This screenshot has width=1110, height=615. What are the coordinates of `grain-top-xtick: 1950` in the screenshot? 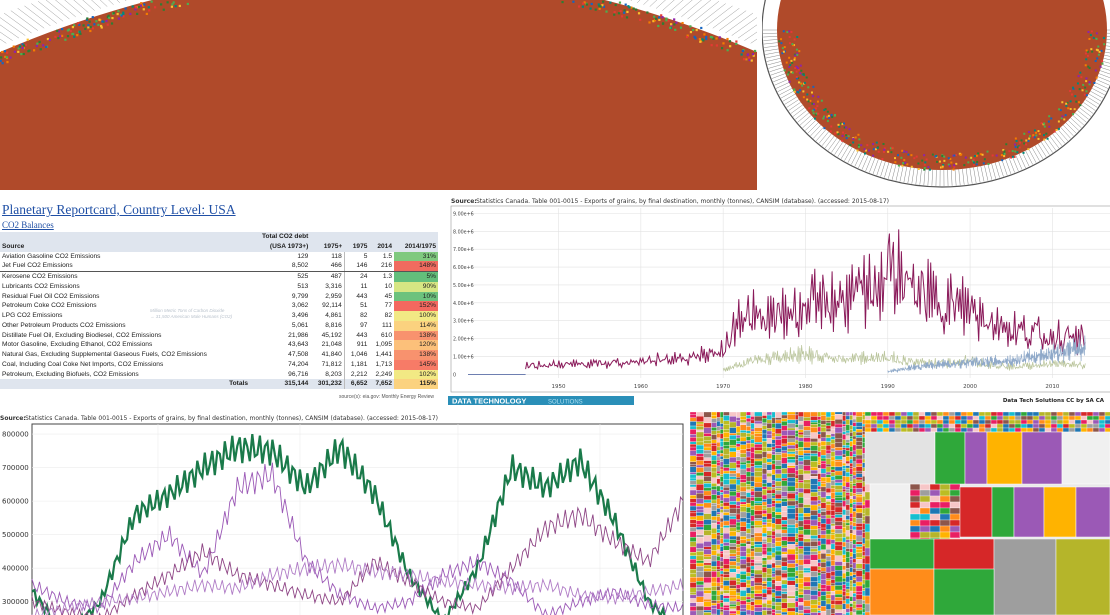 It's located at (559, 387).